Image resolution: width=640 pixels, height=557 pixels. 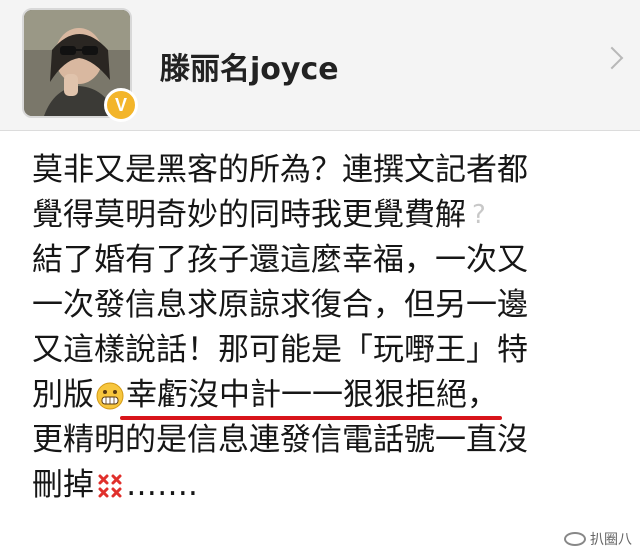 I want to click on question-mark-icon: ?, so click(x=479, y=215).